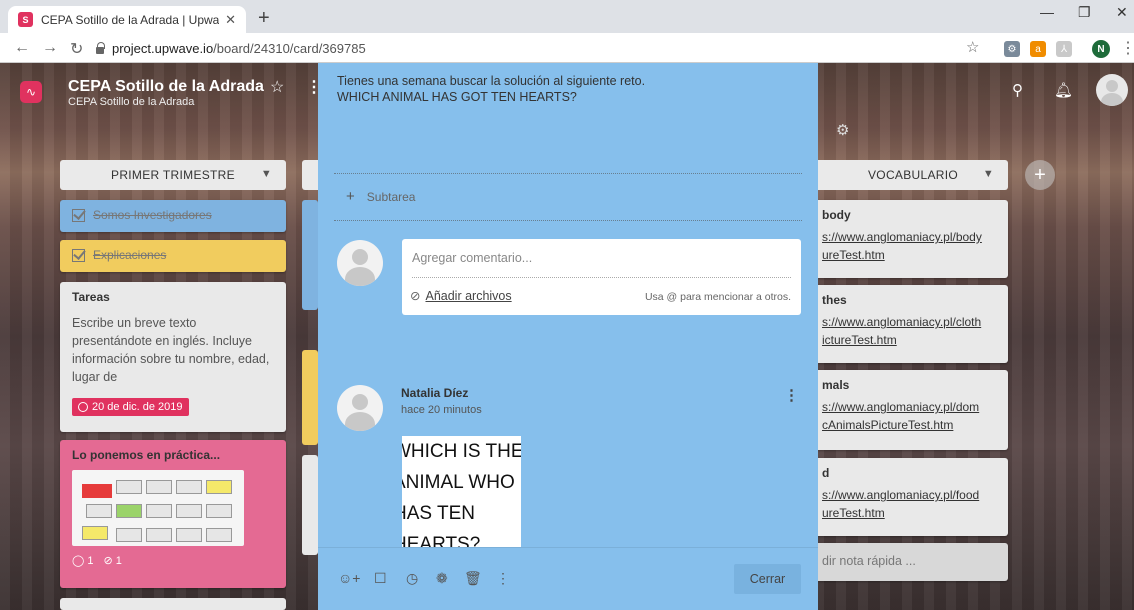 The height and width of the screenshot is (610, 1134). What do you see at coordinates (461, 491) in the screenshot?
I see `comment-image-attachment: WHICH IS THE ANIMAL WHO HAS TEN HEARTS?` at bounding box center [461, 491].